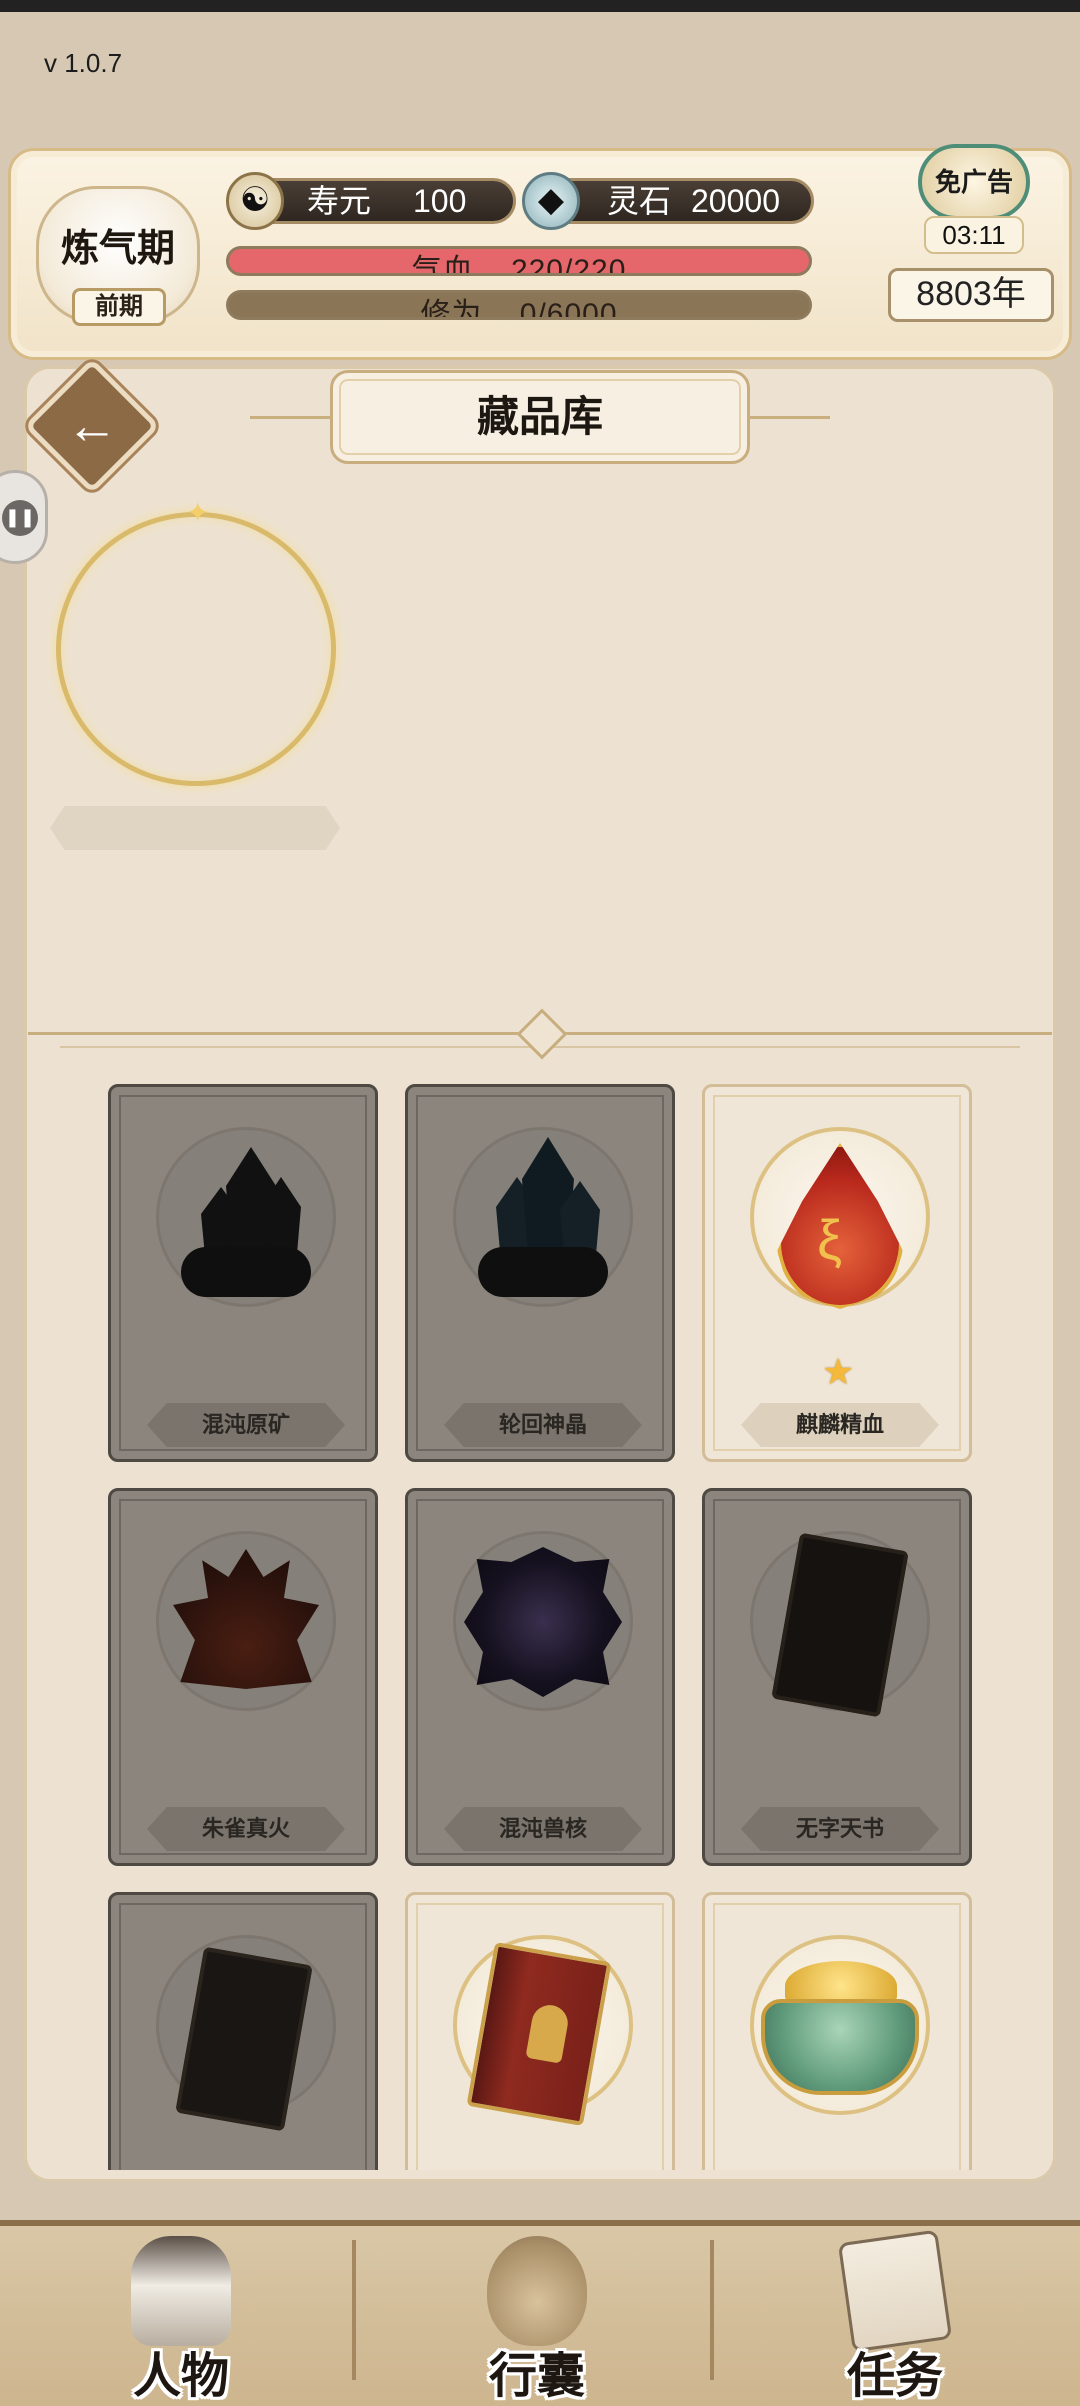 The width and height of the screenshot is (1080, 2406). I want to click on page-title: 藏品库, so click(540, 417).